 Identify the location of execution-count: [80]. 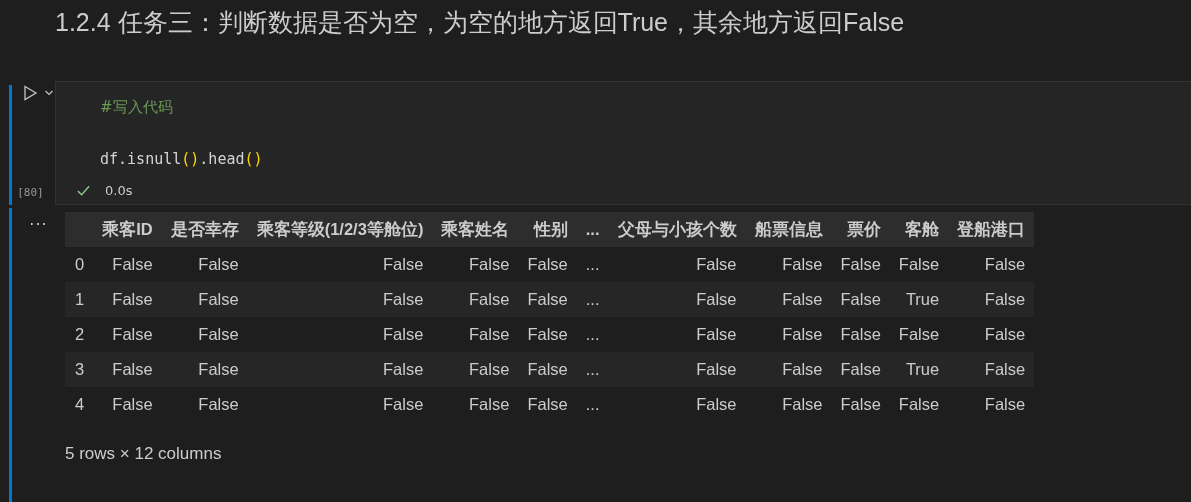
(30, 192).